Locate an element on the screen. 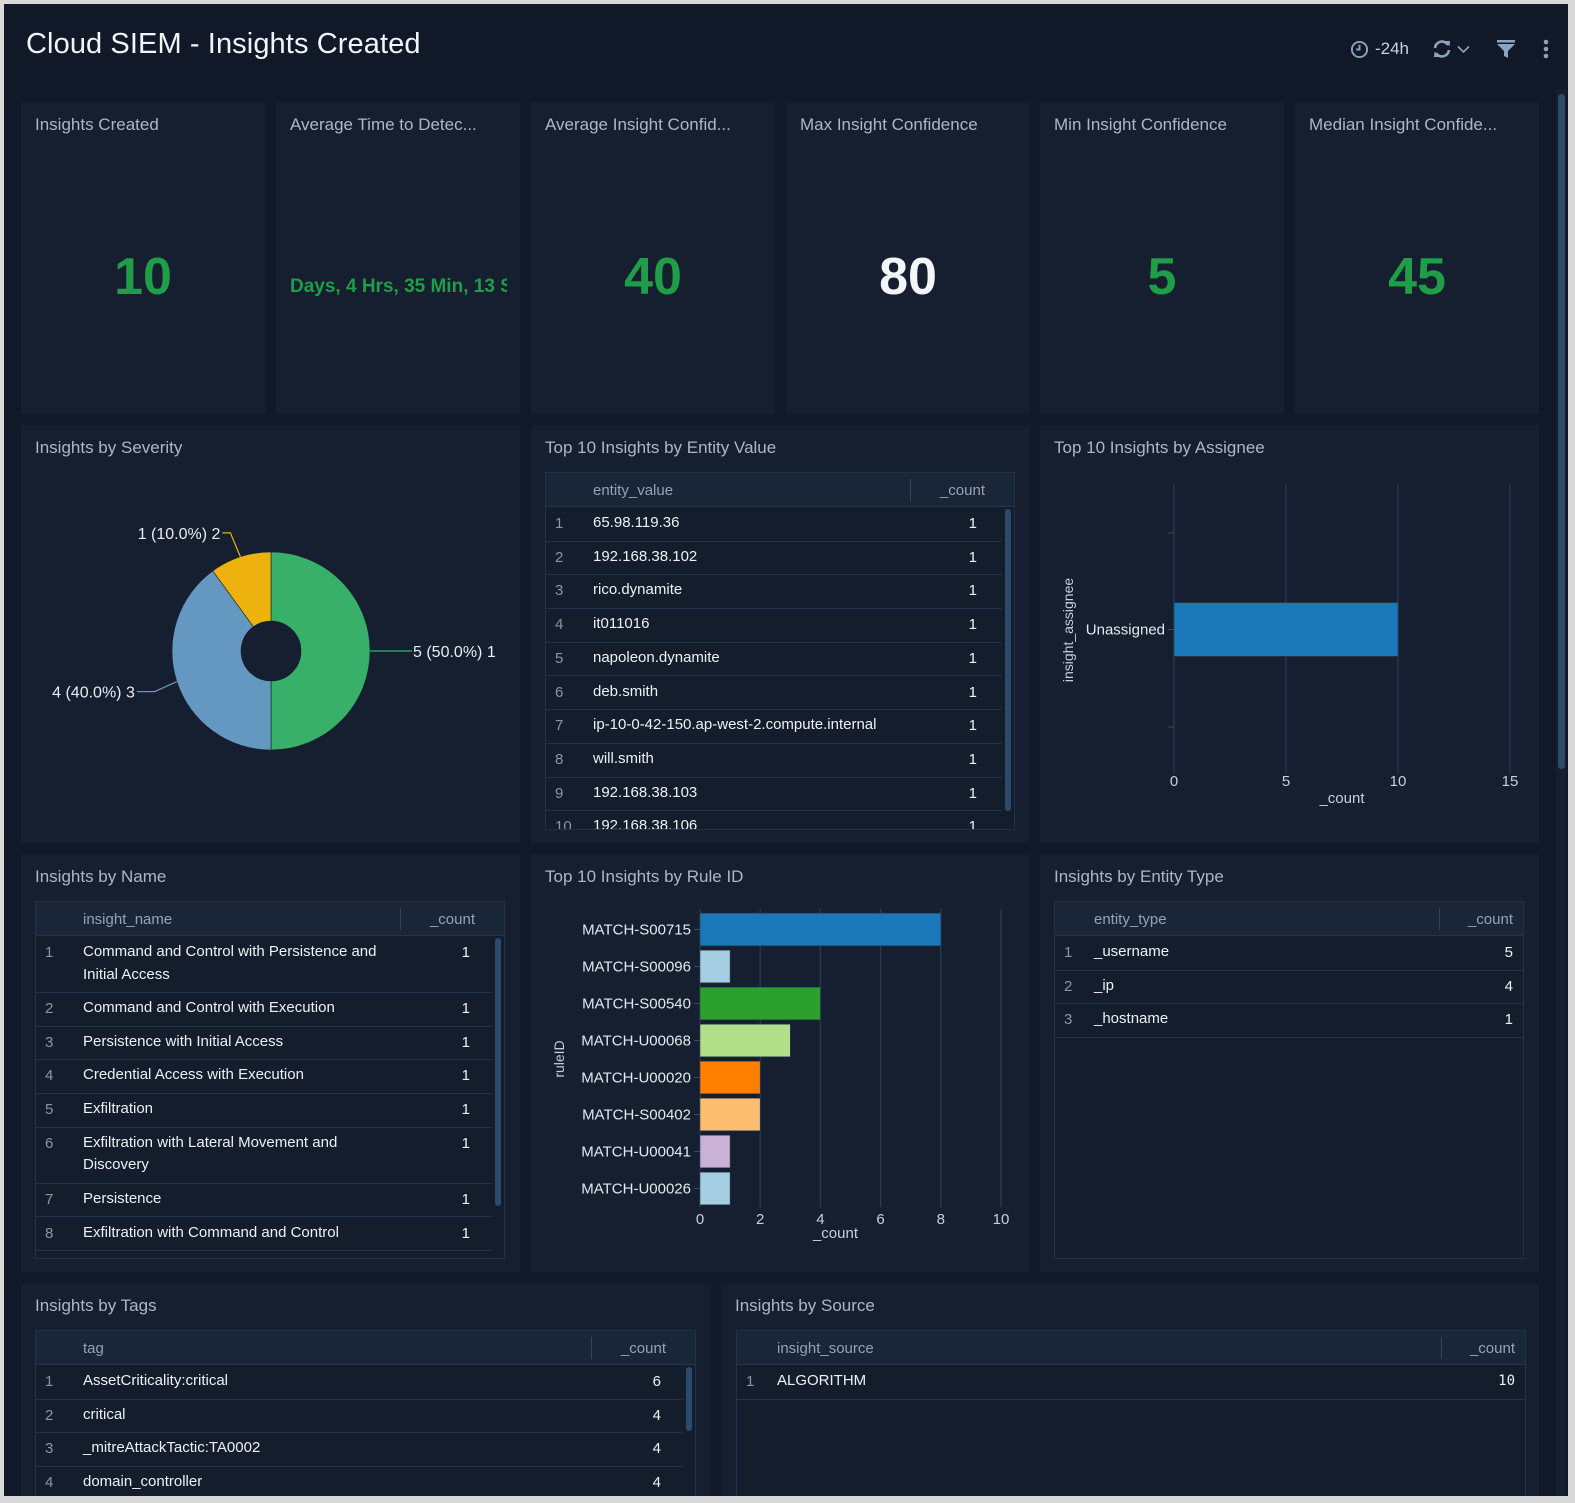  column-header-tag: tag is located at coordinates (93, 1348).